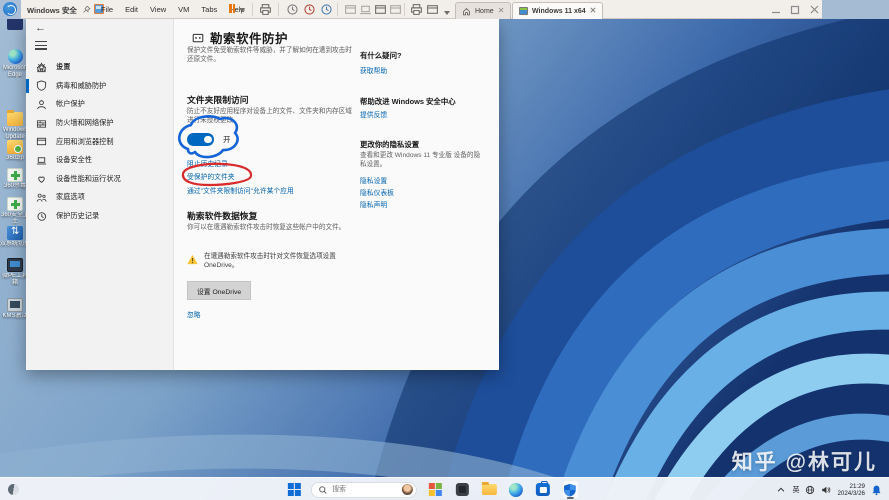 The image size is (889, 500). Describe the element at coordinates (447, 13) in the screenshot. I see `view-dropdown-caret` at that location.